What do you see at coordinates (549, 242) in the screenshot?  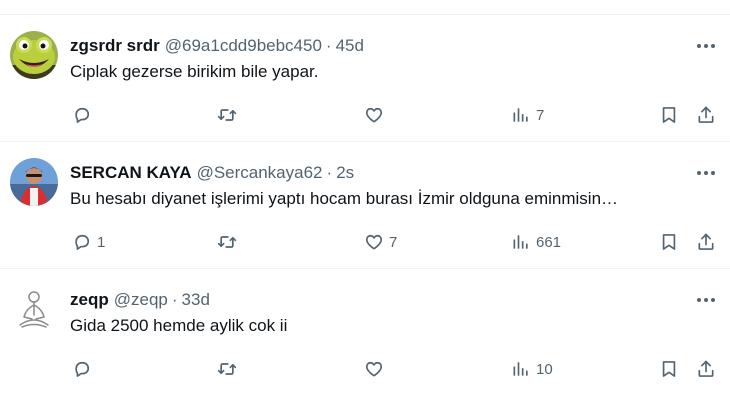 I see `view-count: 661` at bounding box center [549, 242].